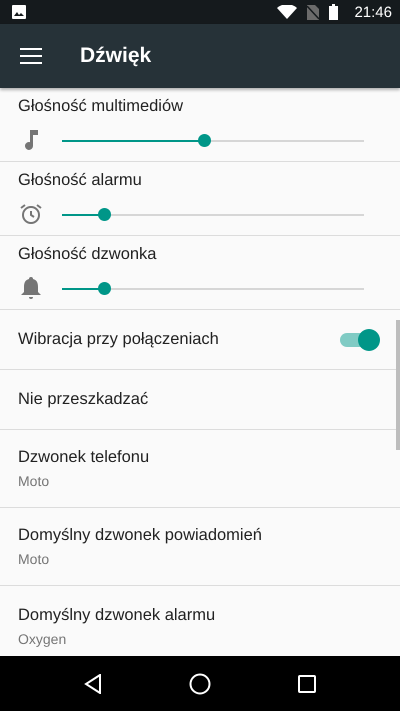  I want to click on music-note-icon, so click(31, 140).